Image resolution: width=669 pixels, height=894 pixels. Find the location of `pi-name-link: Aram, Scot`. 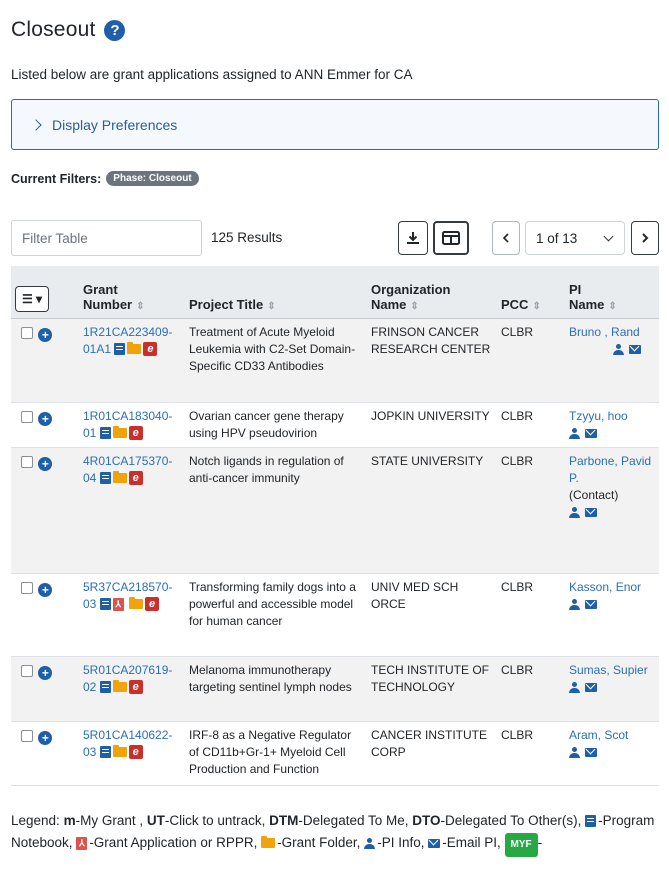

pi-name-link: Aram, Scot is located at coordinates (598, 735).